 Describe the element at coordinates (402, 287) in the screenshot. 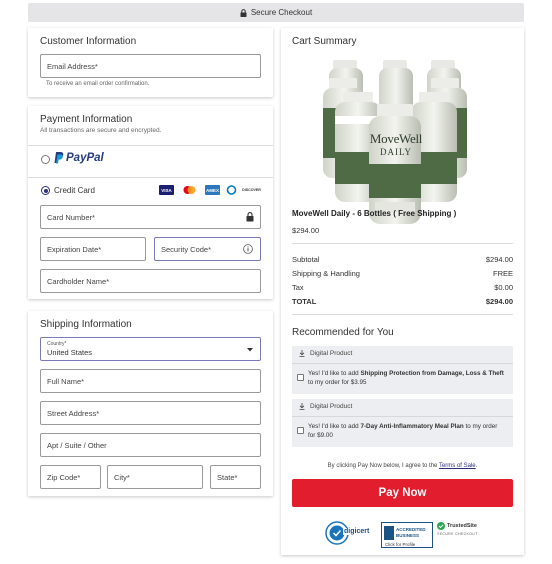

I see `tax-row: Tax $0.00` at that location.